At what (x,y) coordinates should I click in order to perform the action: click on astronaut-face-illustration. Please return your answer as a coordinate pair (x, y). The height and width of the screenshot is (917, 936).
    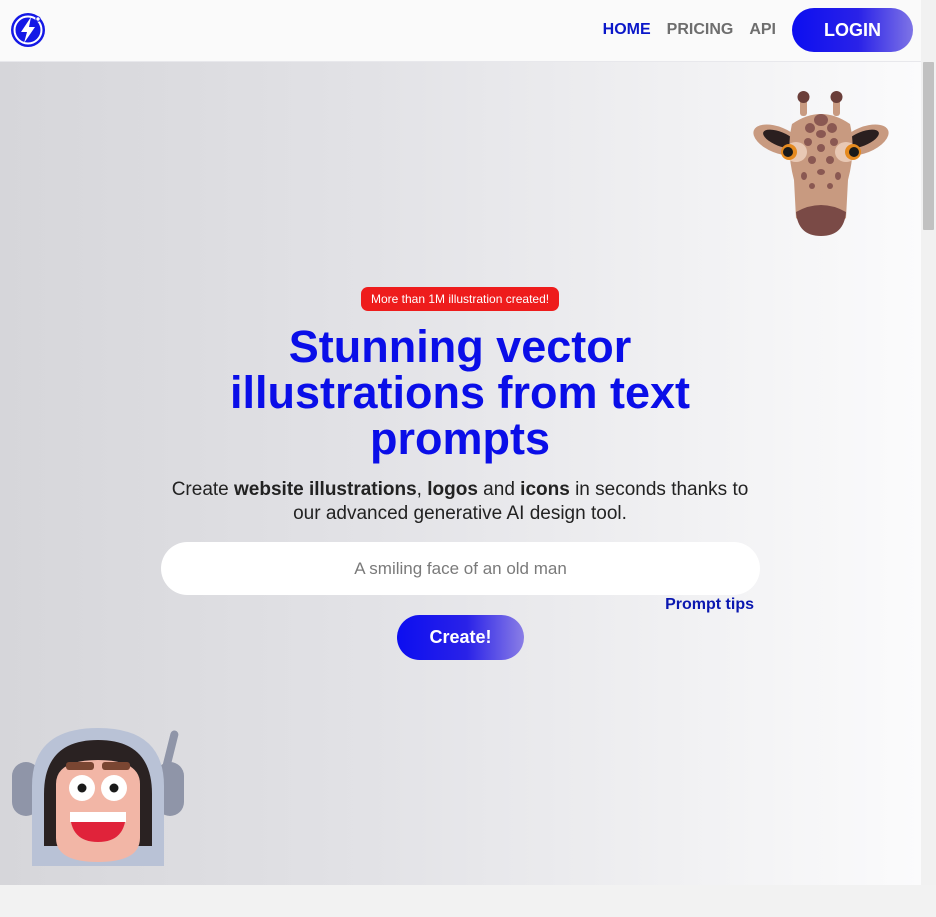
    Looking at the image, I should click on (98, 797).